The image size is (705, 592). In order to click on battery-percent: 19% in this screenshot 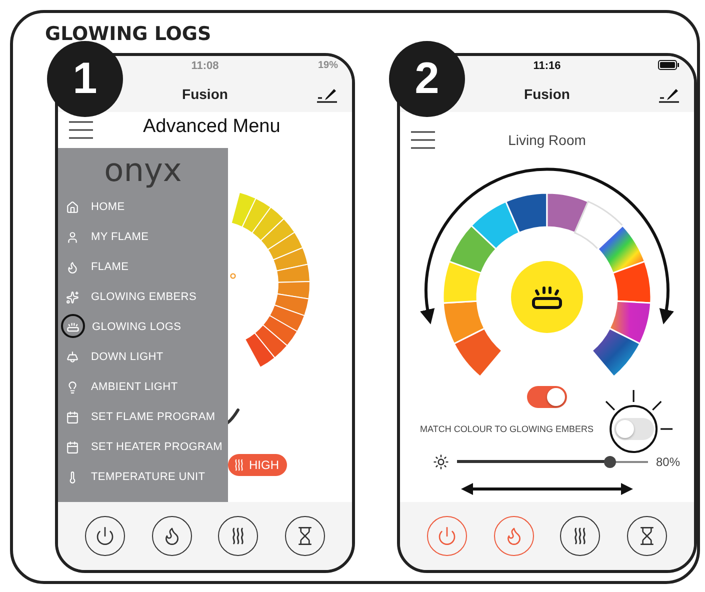, I will do `click(328, 65)`.